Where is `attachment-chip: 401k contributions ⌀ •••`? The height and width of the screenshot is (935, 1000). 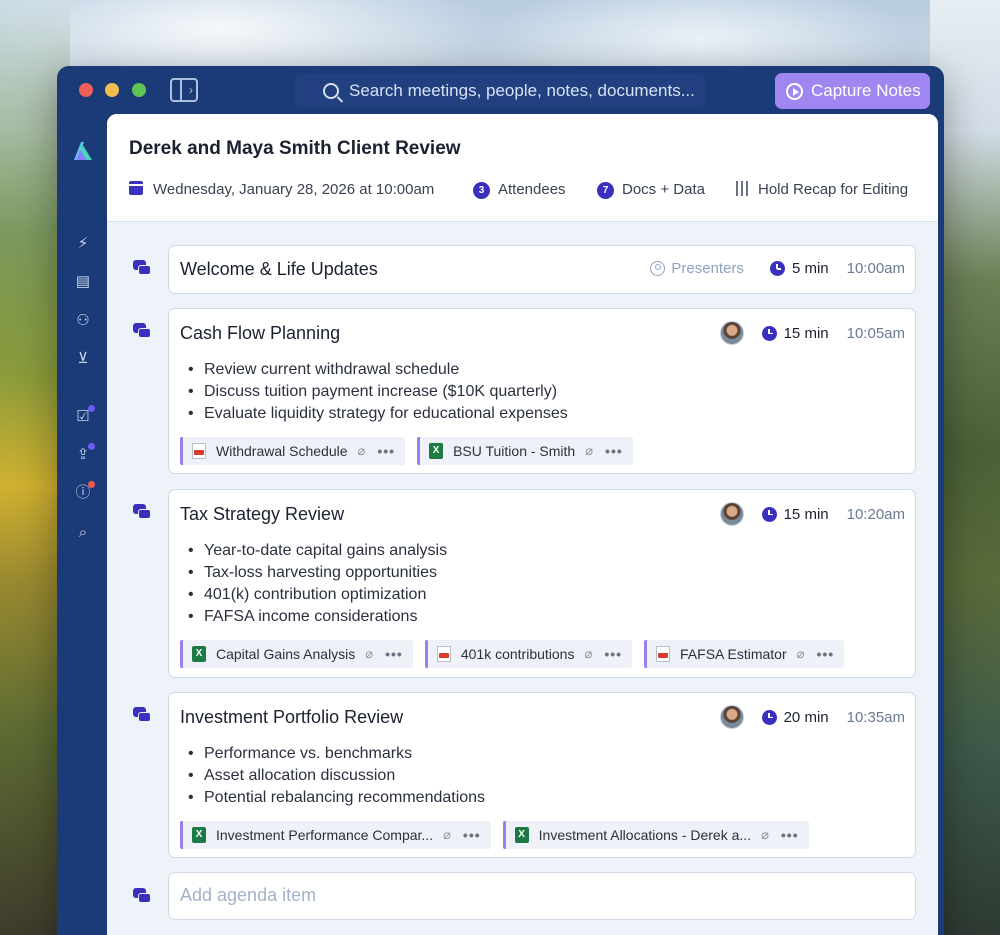 attachment-chip: 401k contributions ⌀ ••• is located at coordinates (528, 654).